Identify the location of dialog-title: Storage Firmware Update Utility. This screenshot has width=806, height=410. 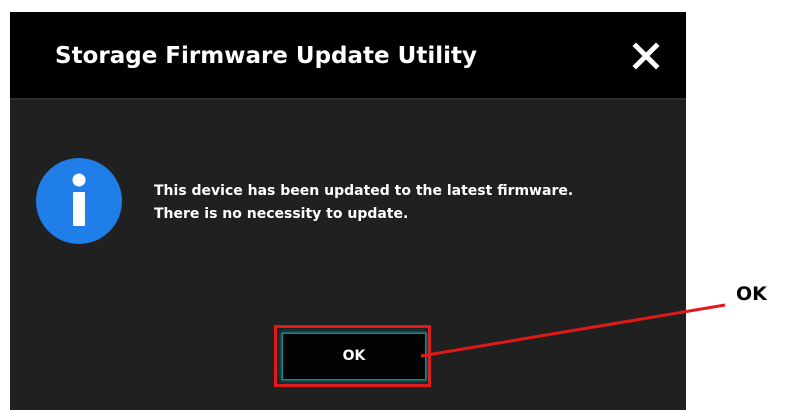
(266, 56).